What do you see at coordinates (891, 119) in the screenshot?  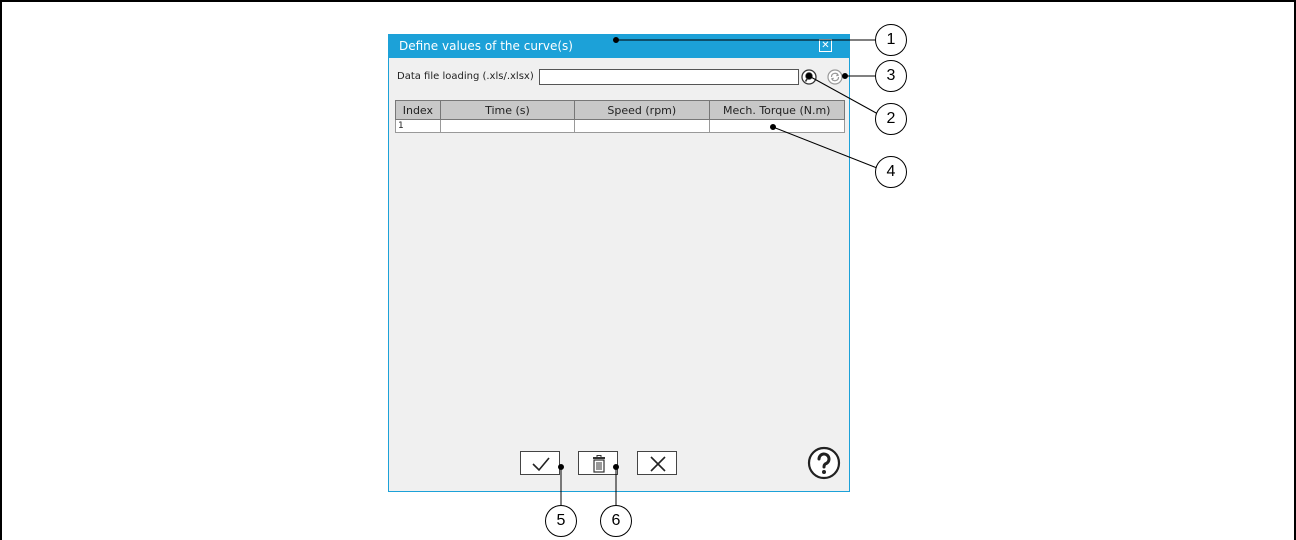 I see `callout-3: 2` at bounding box center [891, 119].